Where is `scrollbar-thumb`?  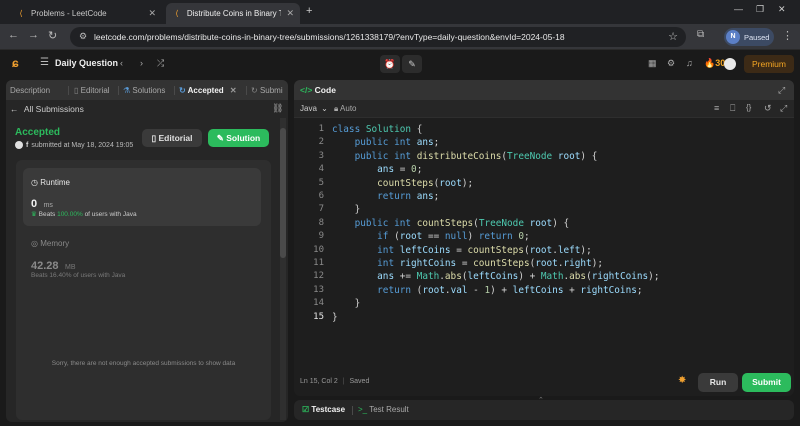 scrollbar-thumb is located at coordinates (283, 193).